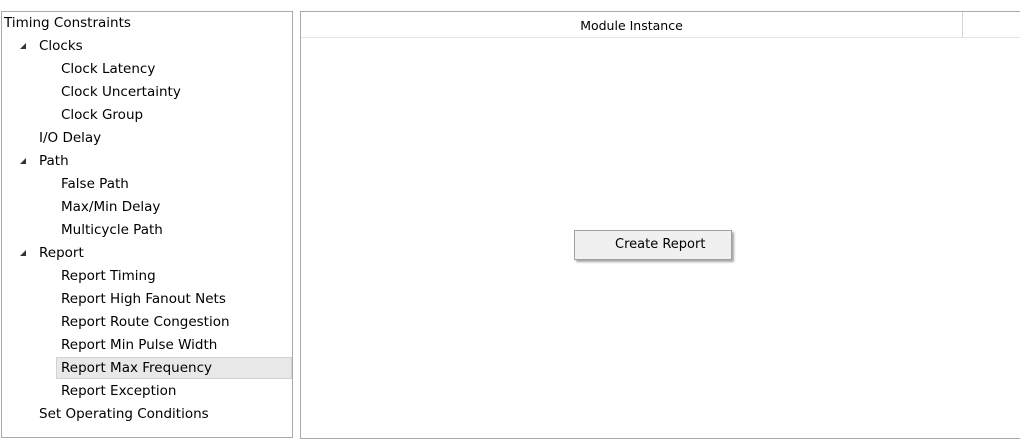  I want to click on tree-item-label: Report Timing, so click(108, 276).